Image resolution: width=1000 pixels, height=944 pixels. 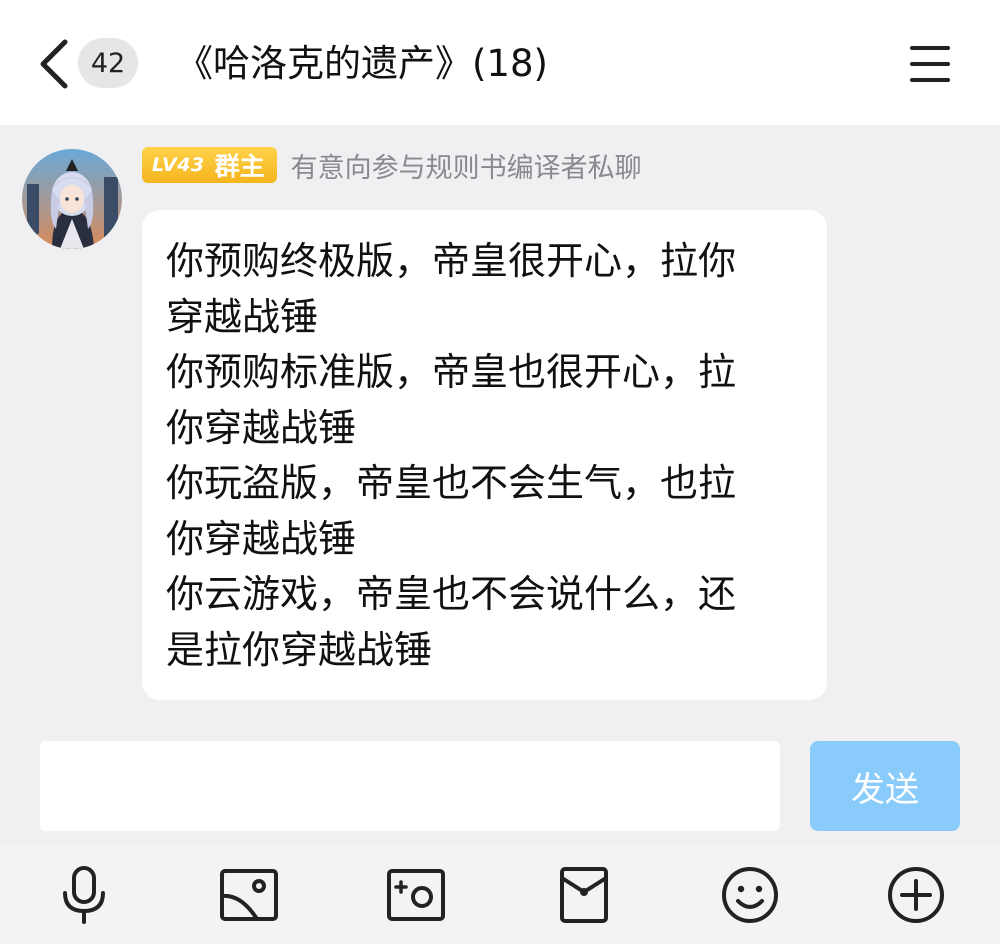 I want to click on red-packet-icon, so click(x=584, y=895).